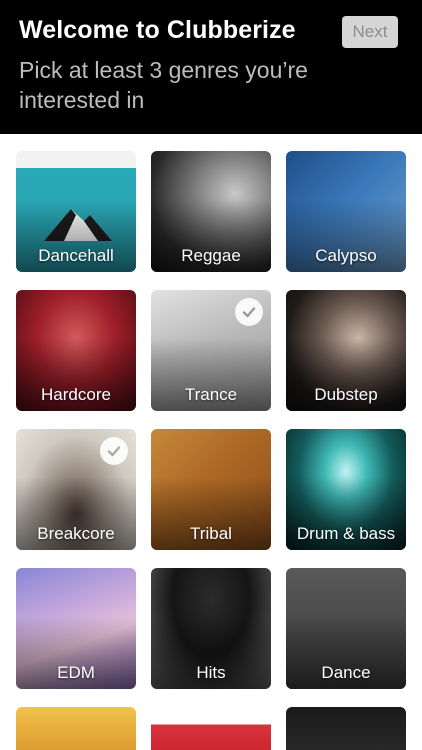 This screenshot has height=750, width=422. What do you see at coordinates (211, 533) in the screenshot?
I see `genre-label: Tribal` at bounding box center [211, 533].